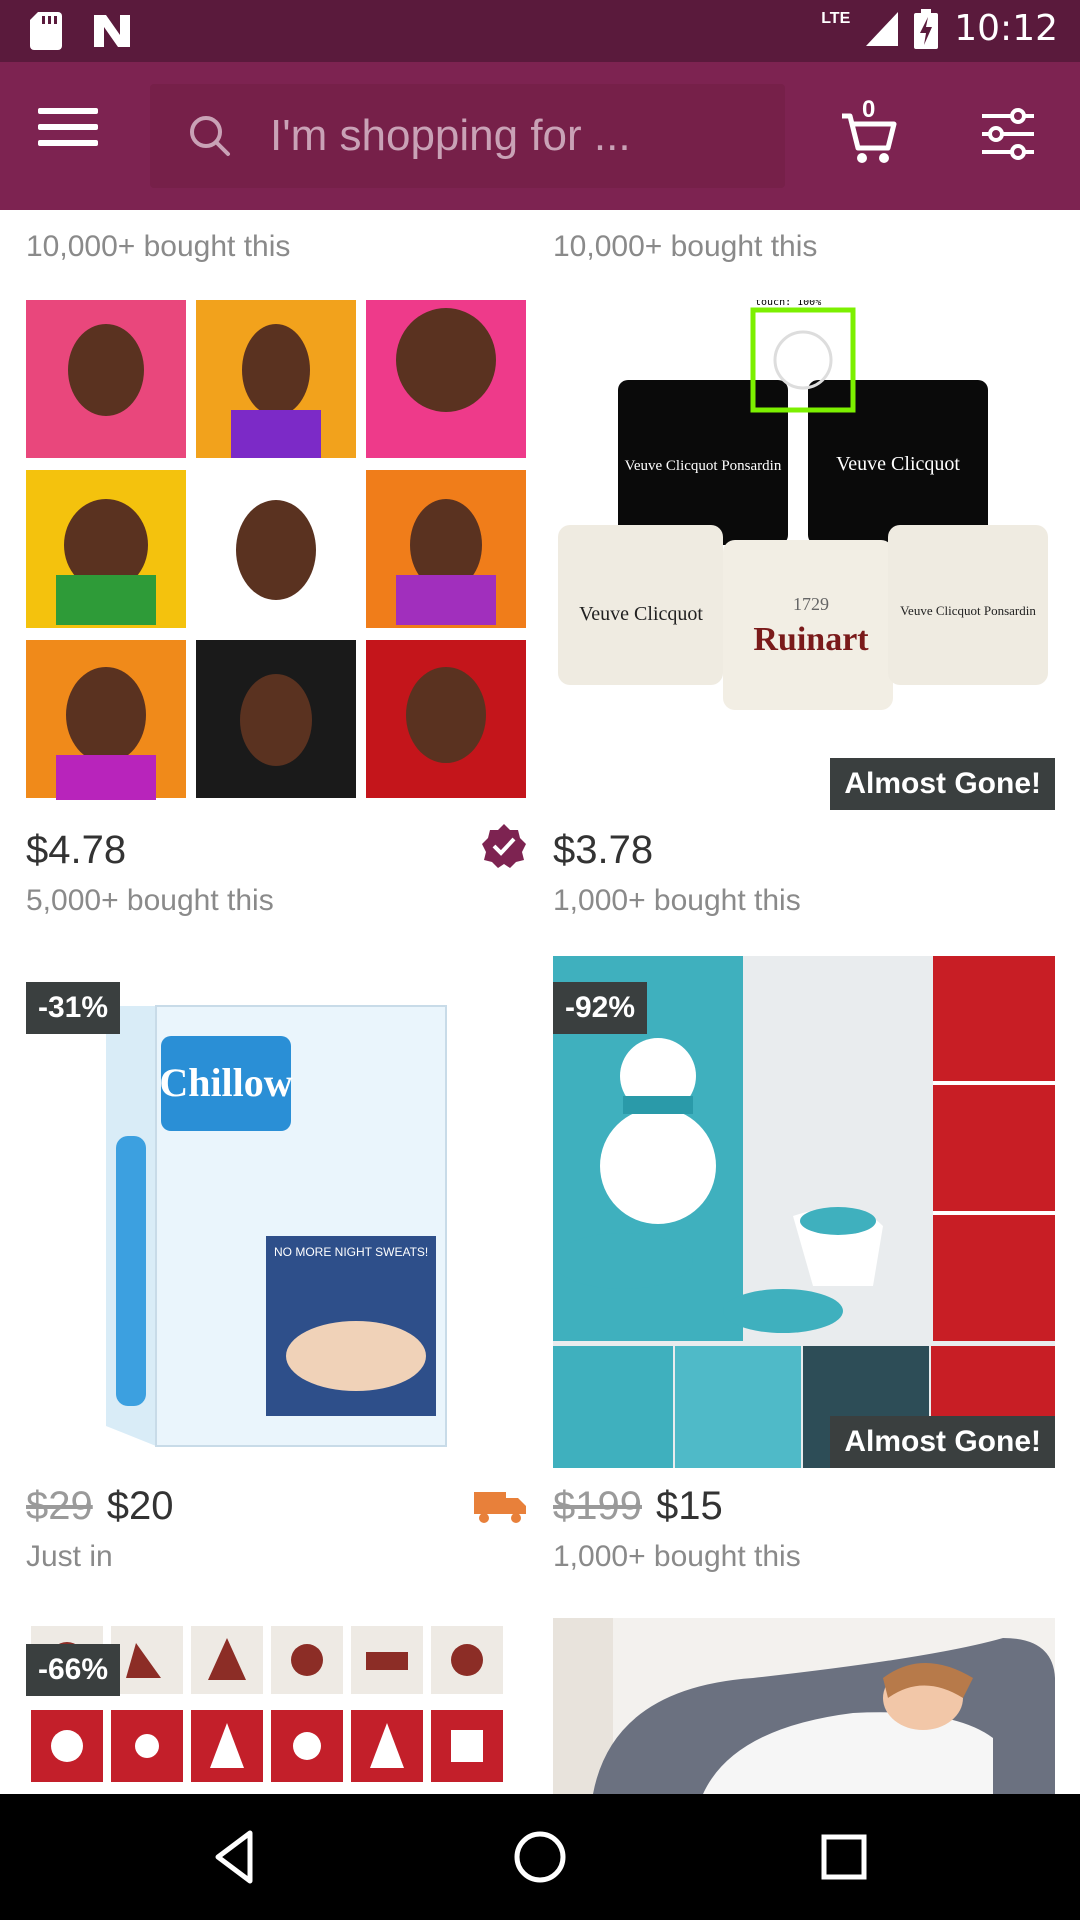 The width and height of the screenshot is (1080, 1920). I want to click on discount-badge: -31%, so click(73, 1008).